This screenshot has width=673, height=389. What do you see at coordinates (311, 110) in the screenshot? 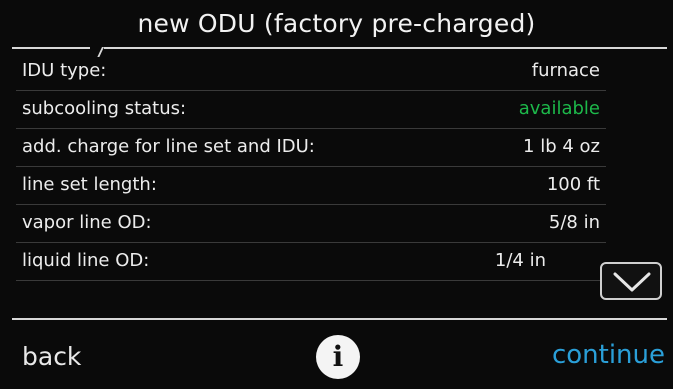
I see `row-subcooling-status: subcooling status: available` at bounding box center [311, 110].